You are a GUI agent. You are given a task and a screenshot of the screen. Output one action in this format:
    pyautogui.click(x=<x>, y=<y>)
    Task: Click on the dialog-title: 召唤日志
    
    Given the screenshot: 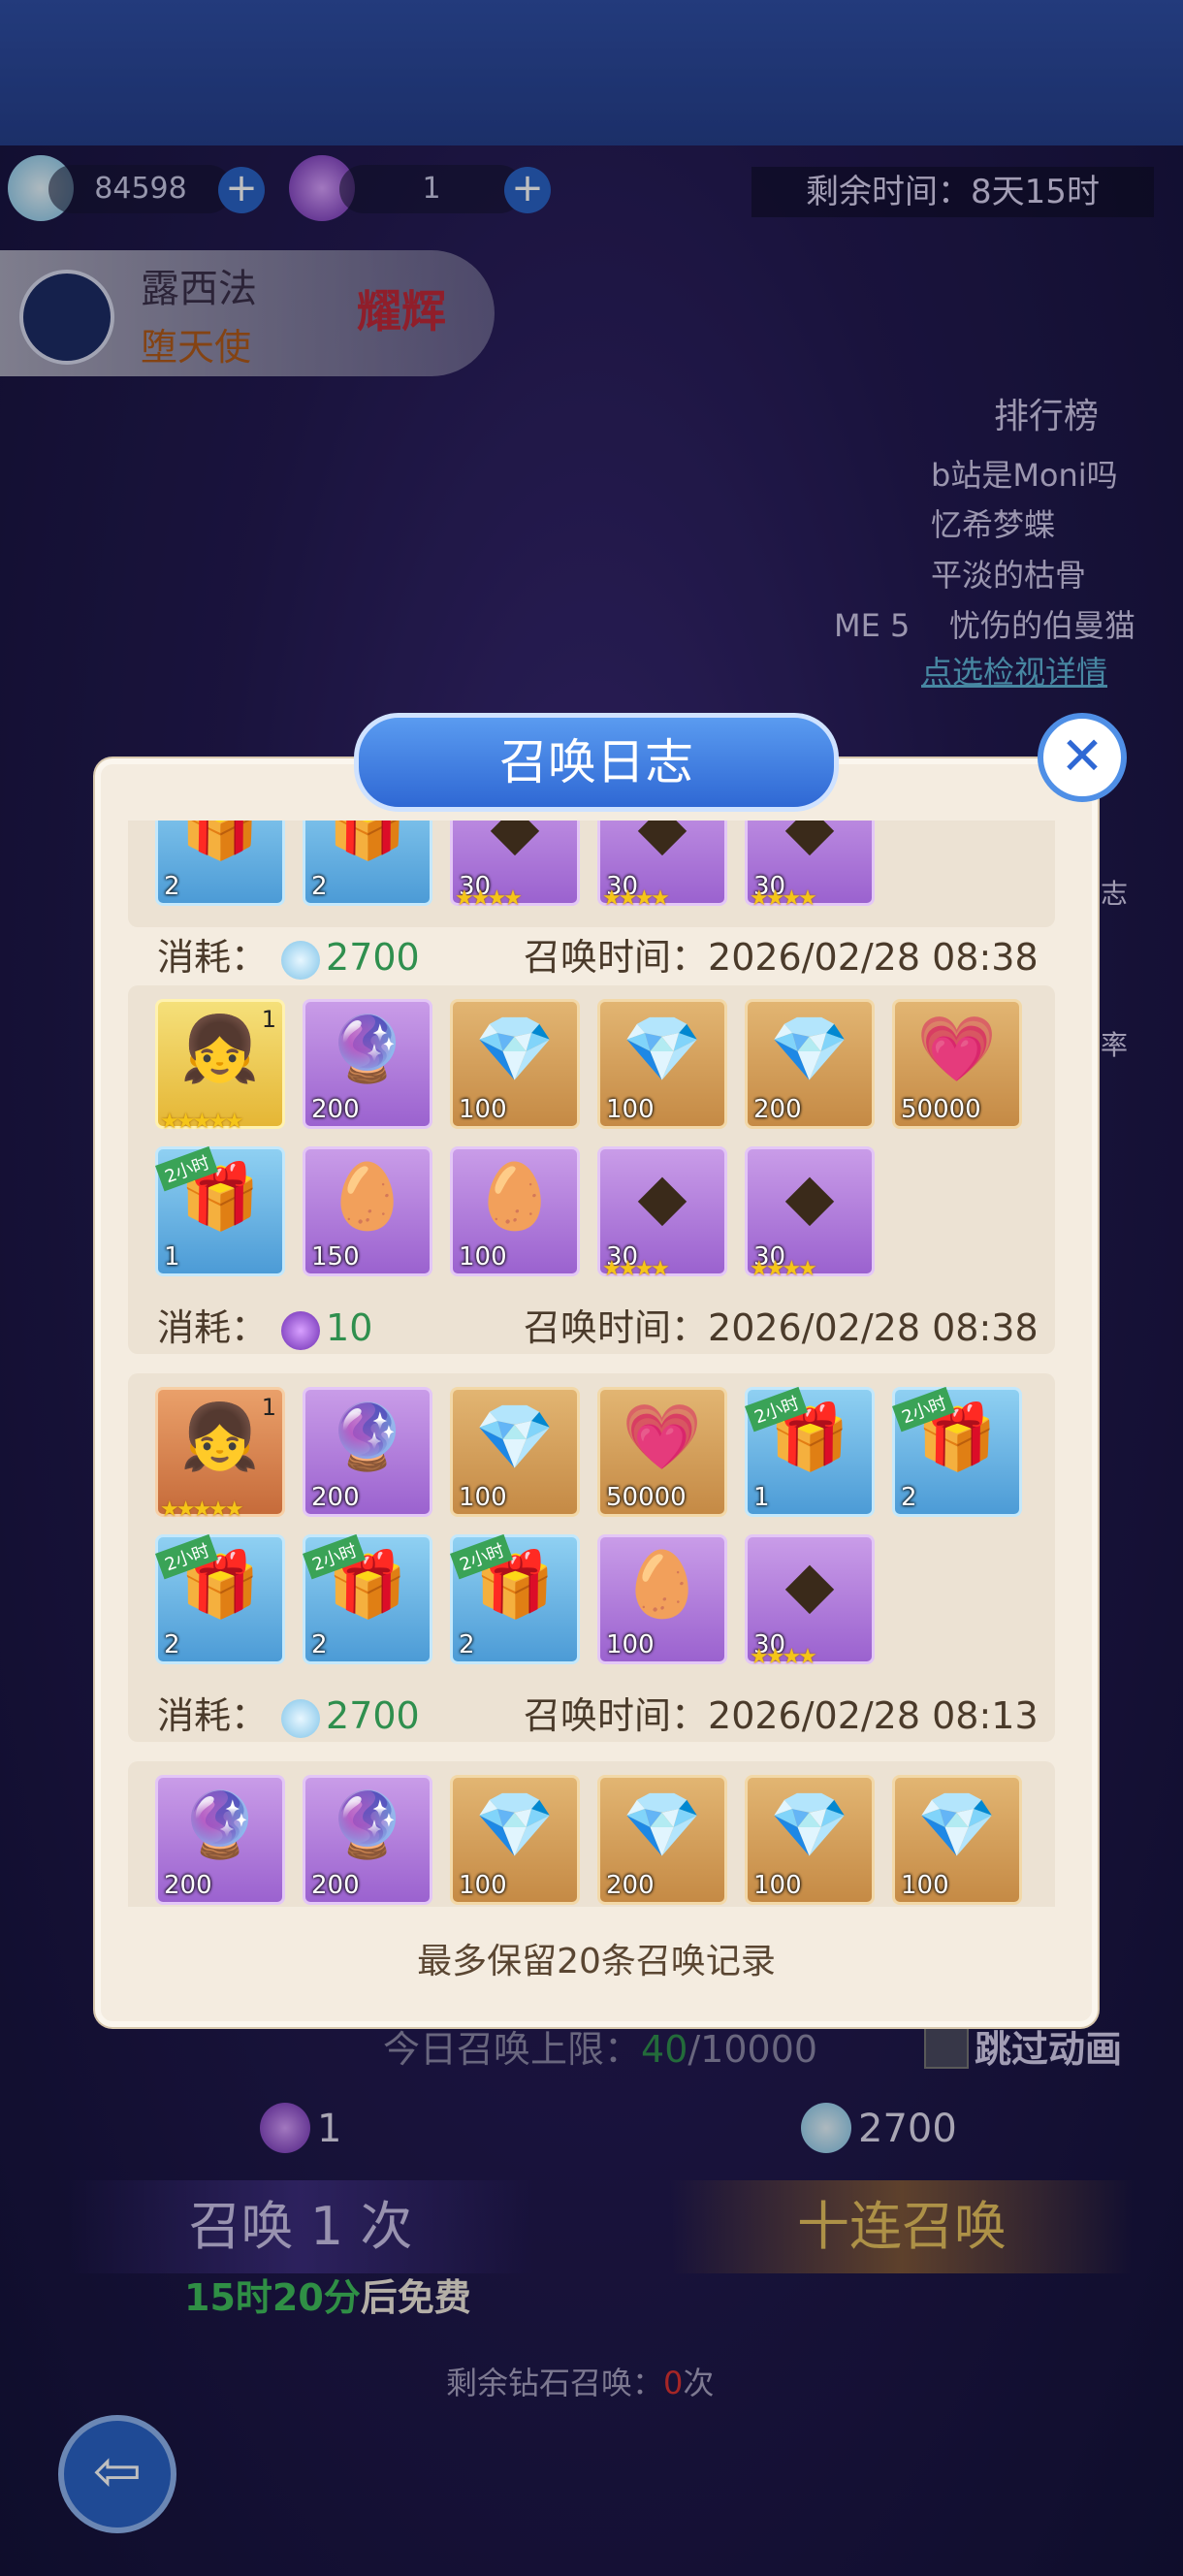 What is the action you would take?
    pyautogui.click(x=596, y=762)
    